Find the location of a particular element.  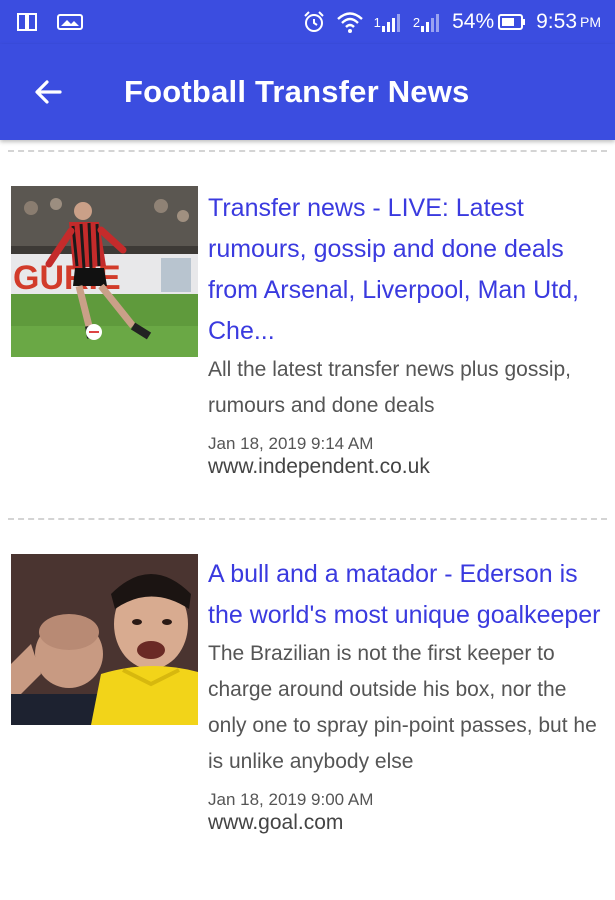

article-thumbnail is located at coordinates (104, 639).